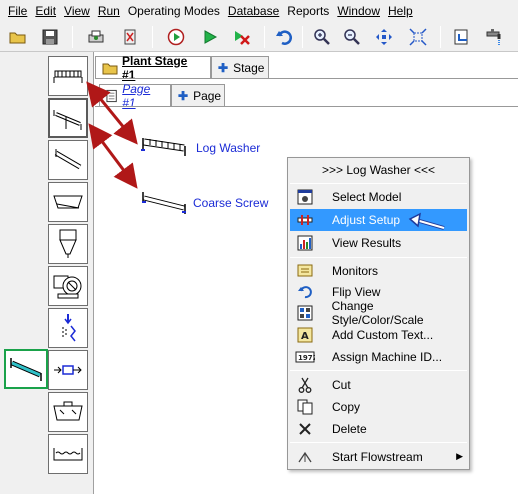 Image resolution: width=518 pixels, height=494 pixels. What do you see at coordinates (305, 313) in the screenshot?
I see `change-style-icon` at bounding box center [305, 313].